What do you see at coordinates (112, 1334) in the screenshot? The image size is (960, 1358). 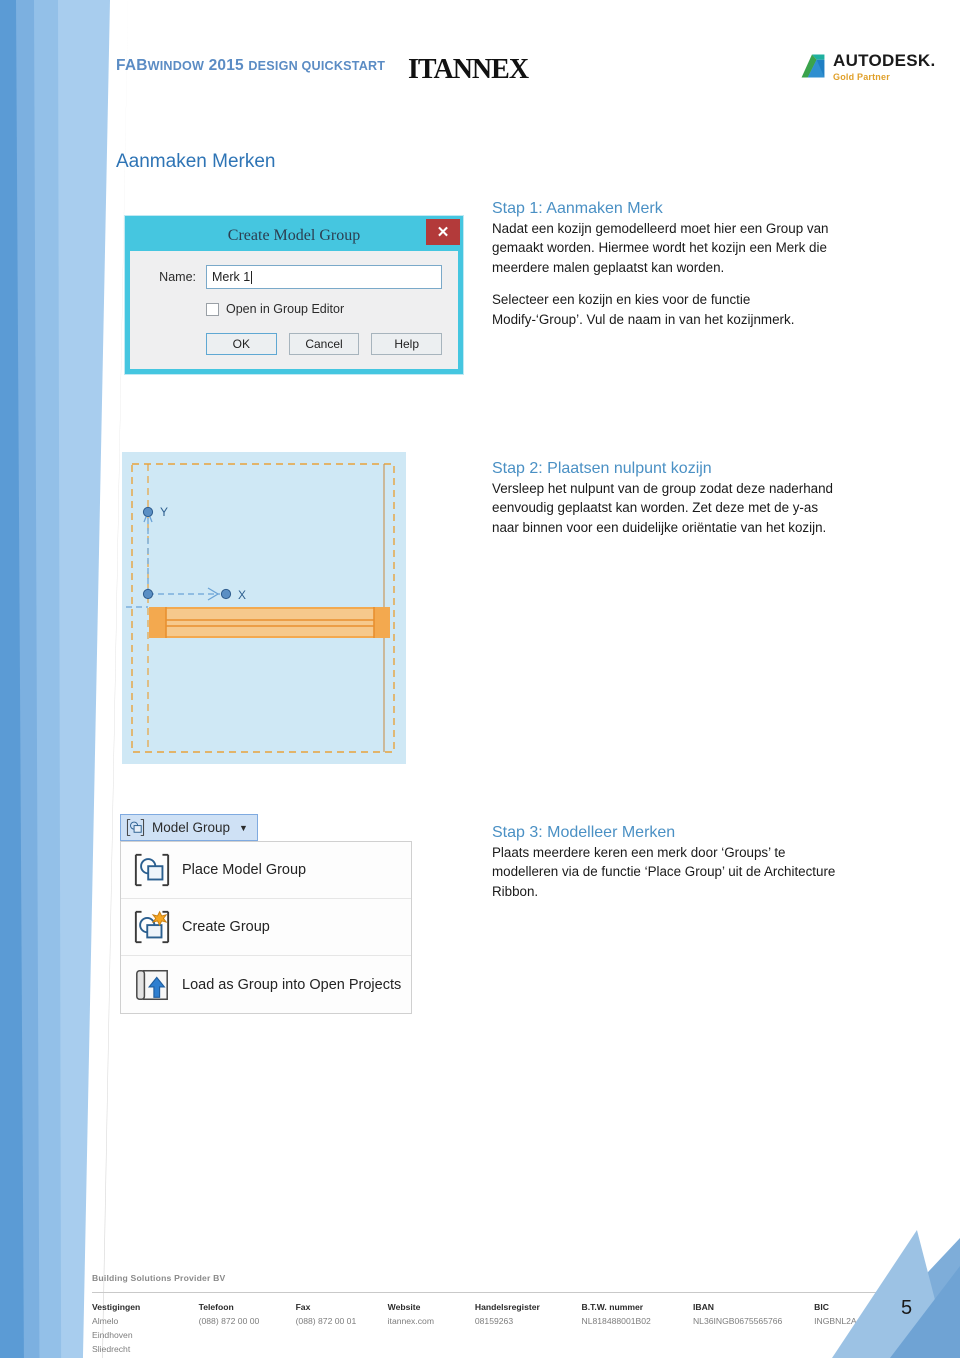 I see `footer-value: Eindhoven` at bounding box center [112, 1334].